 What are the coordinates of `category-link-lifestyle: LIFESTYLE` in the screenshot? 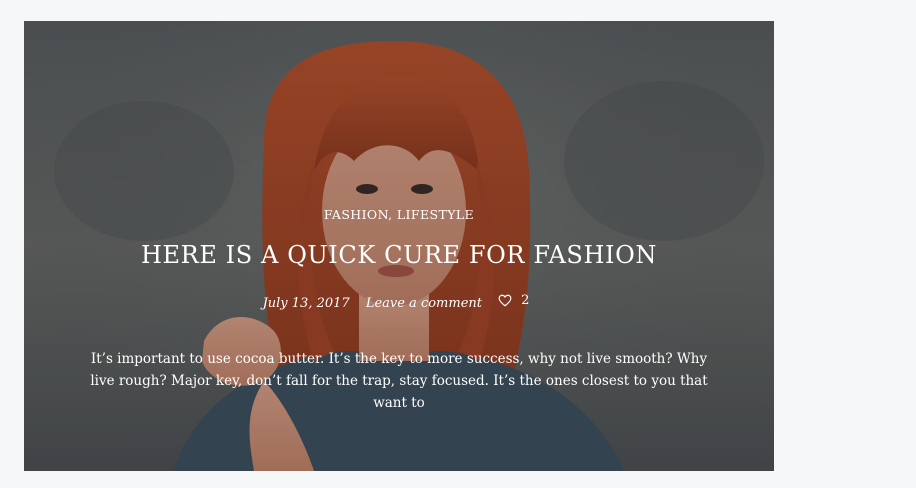 It's located at (435, 214).